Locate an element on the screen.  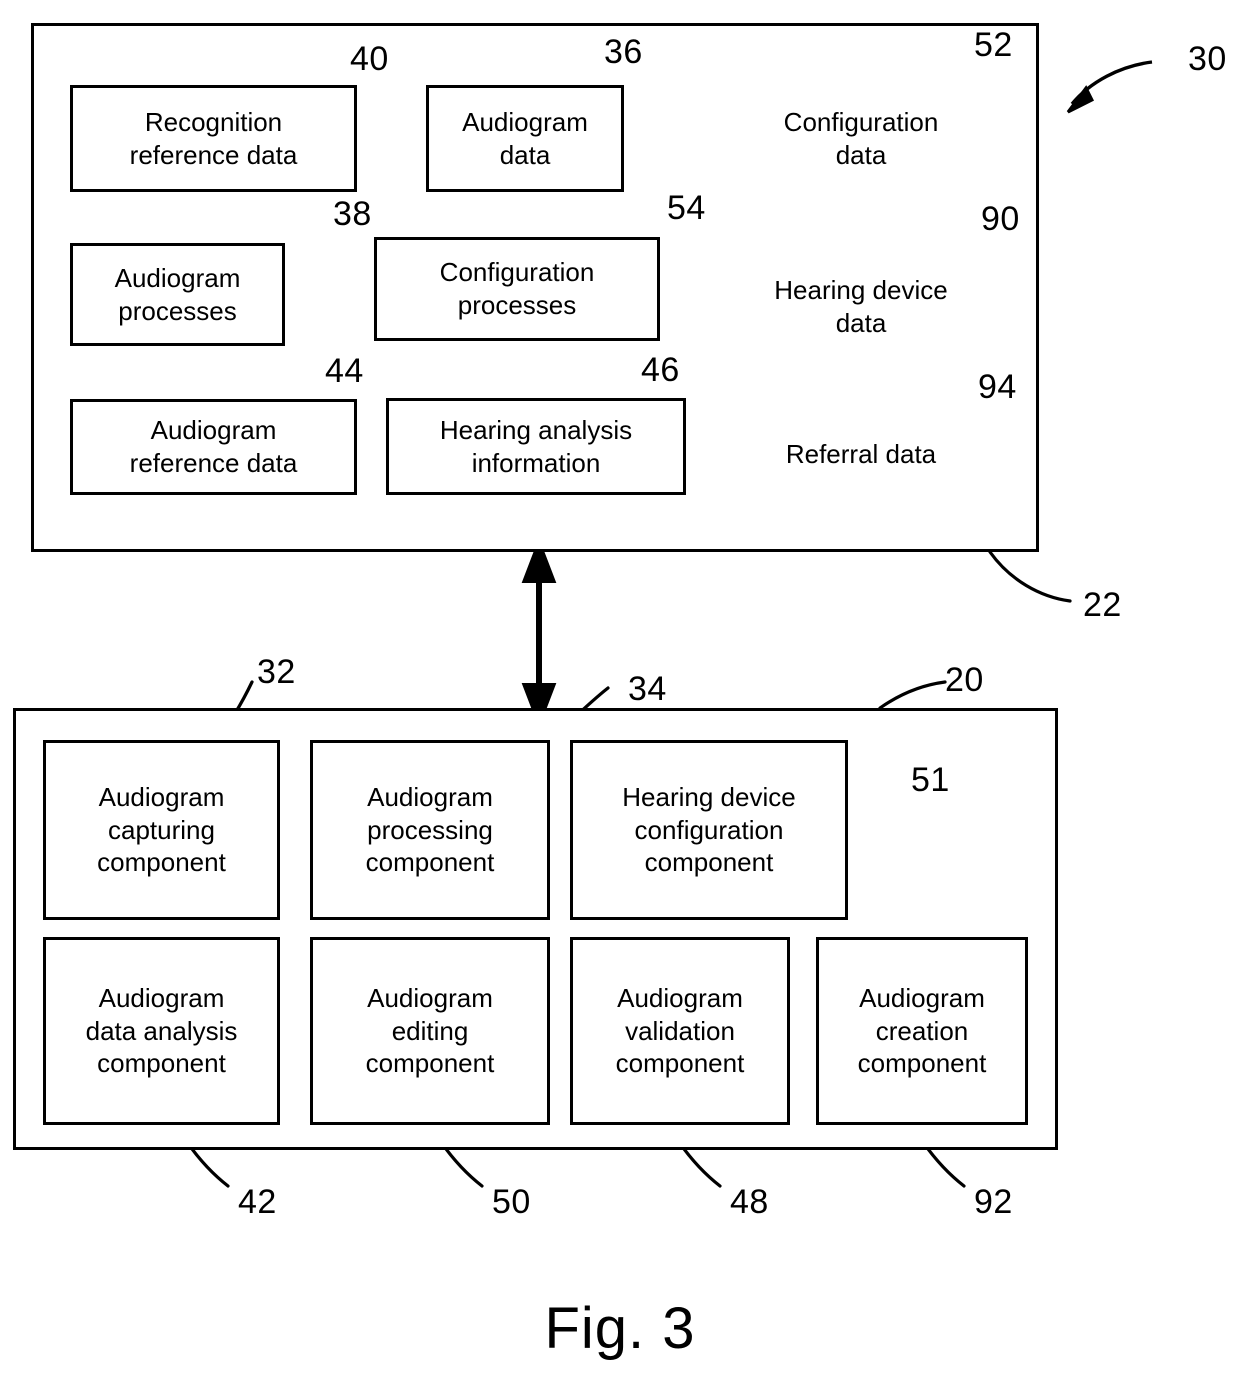
box-audiogram-processing-component: Audiogram processing component is located at coordinates (430, 830).